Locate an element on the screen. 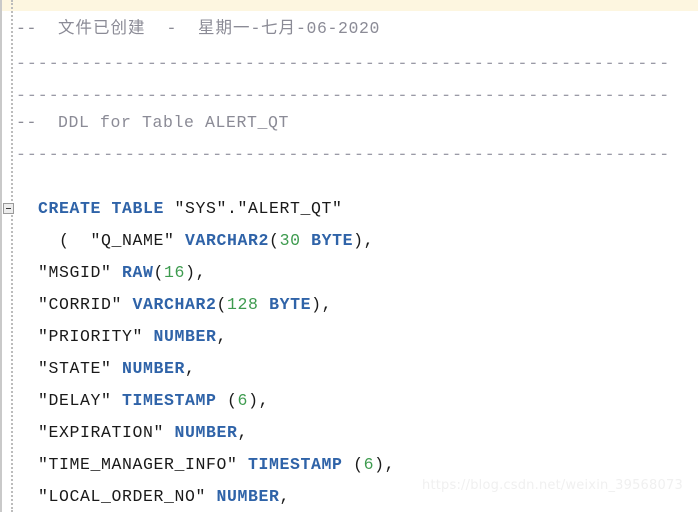 Image resolution: width=698 pixels, height=513 pixels. line-col-q-name: ( "Q_NAME" VARCHAR2(30 BYTE), is located at coordinates (368, 241).